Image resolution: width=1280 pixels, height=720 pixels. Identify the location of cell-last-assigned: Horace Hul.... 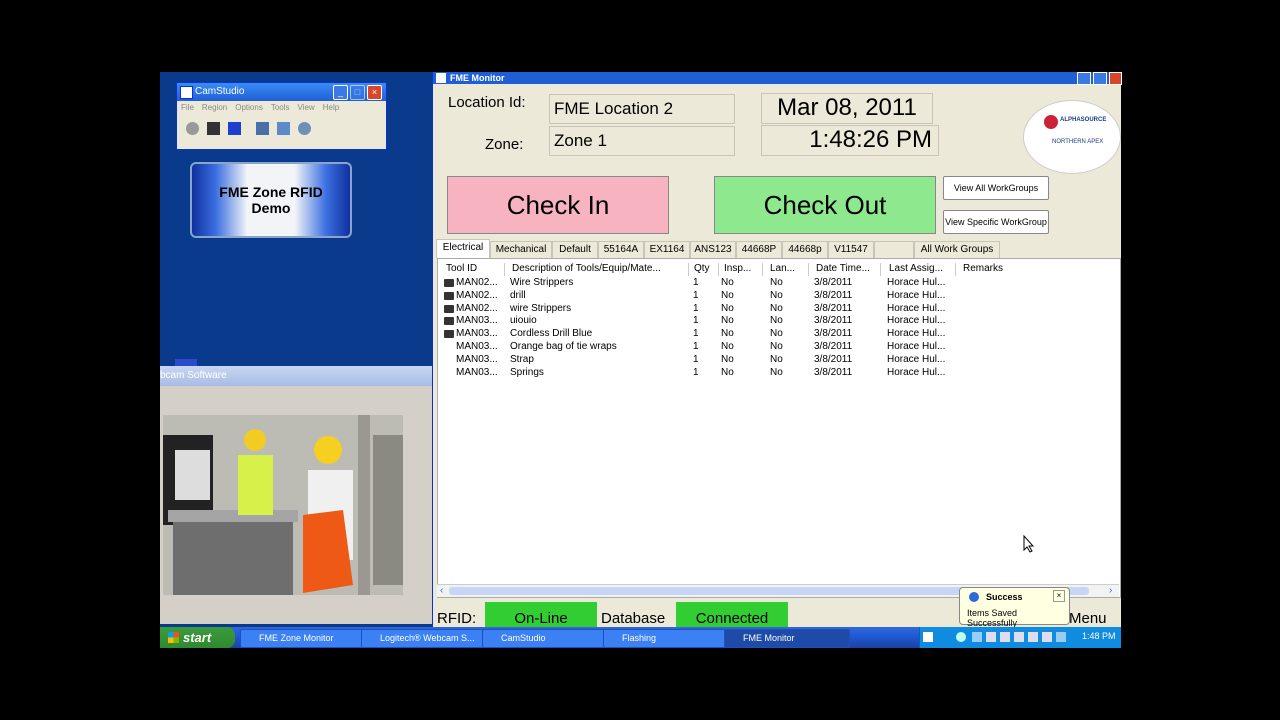
(916, 359).